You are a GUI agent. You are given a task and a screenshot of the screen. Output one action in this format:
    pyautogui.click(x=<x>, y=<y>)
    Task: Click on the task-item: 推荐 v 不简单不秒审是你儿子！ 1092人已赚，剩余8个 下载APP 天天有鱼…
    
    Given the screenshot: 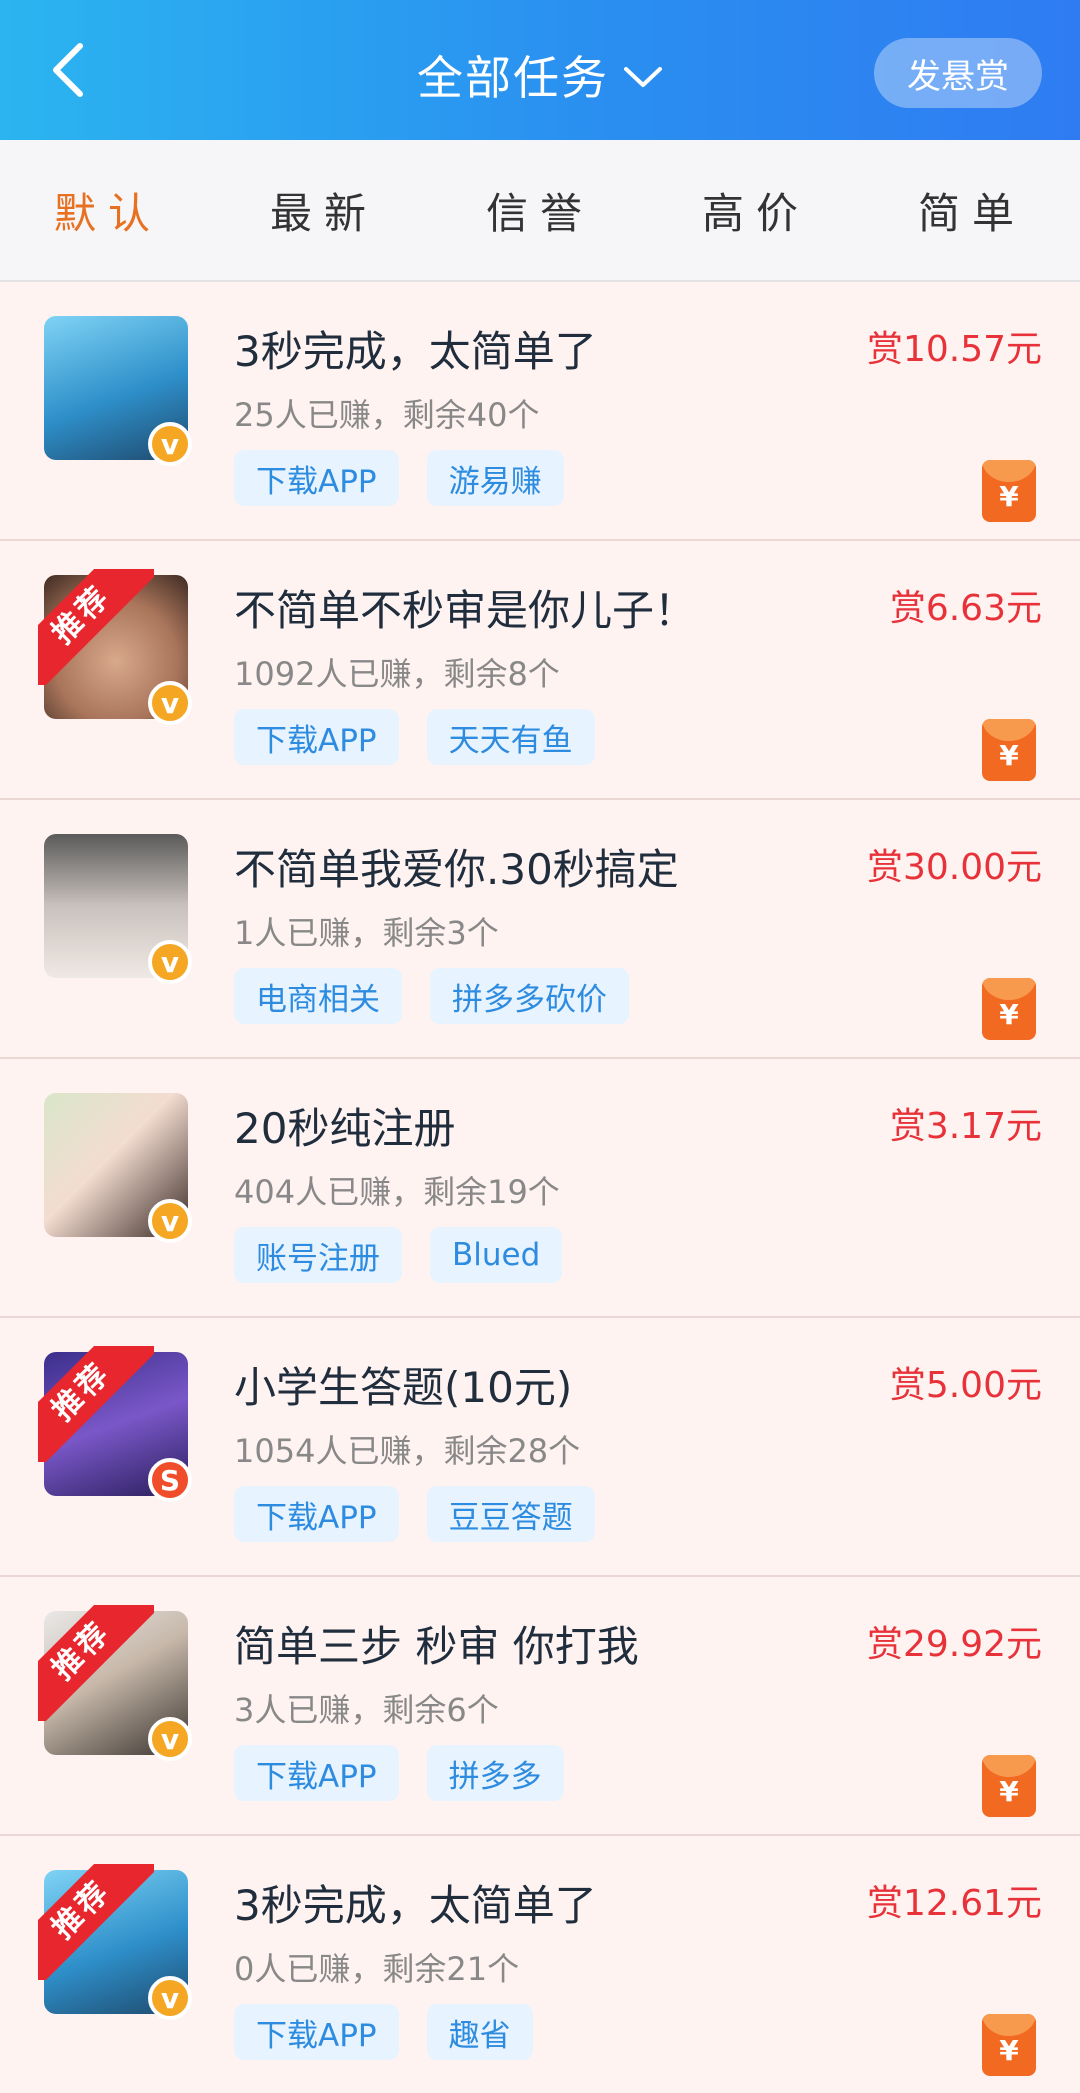 What is the action you would take?
    pyautogui.click(x=540, y=670)
    